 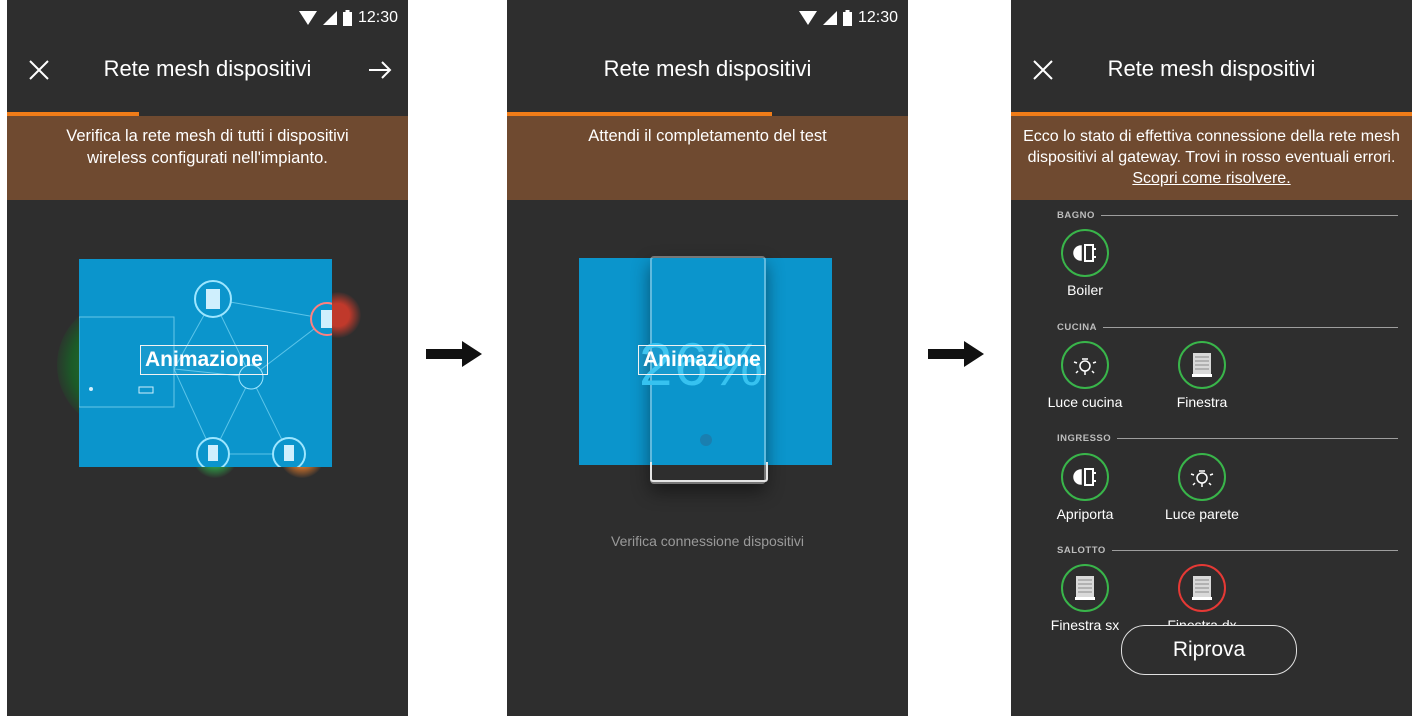 I want to click on retry-button: Riprova, so click(x=1209, y=650).